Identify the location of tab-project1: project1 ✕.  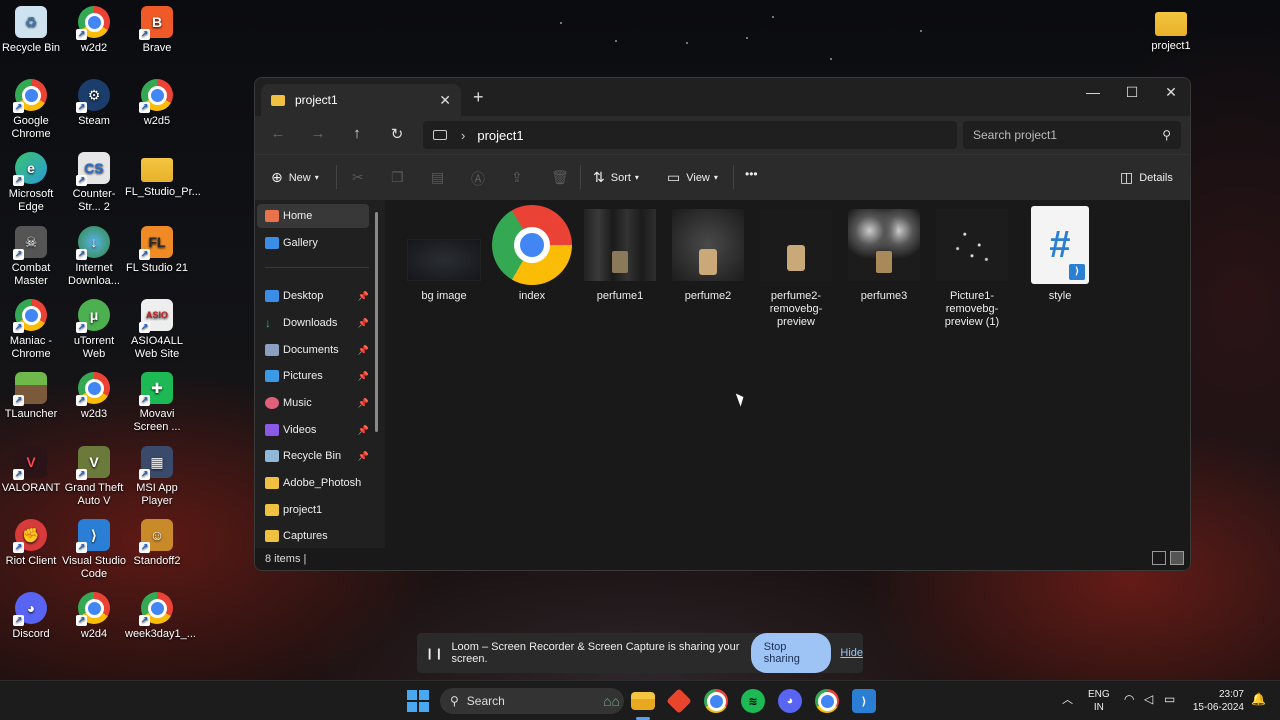
(361, 100).